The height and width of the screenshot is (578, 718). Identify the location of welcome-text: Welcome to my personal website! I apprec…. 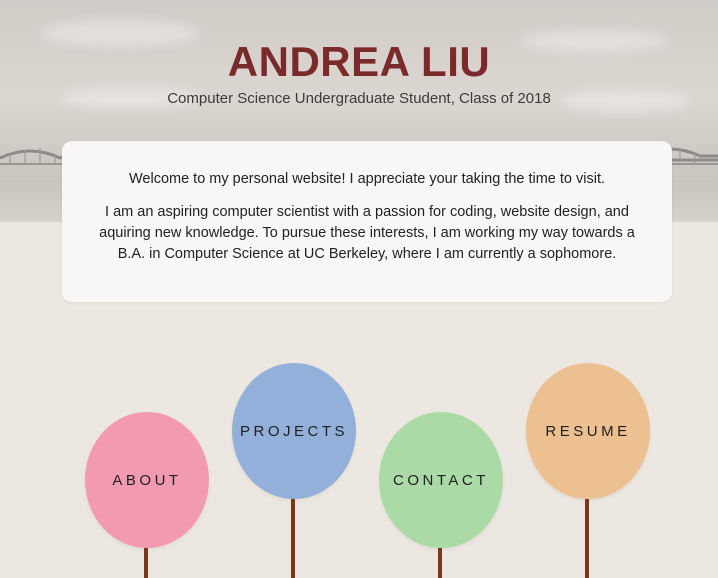
(367, 179).